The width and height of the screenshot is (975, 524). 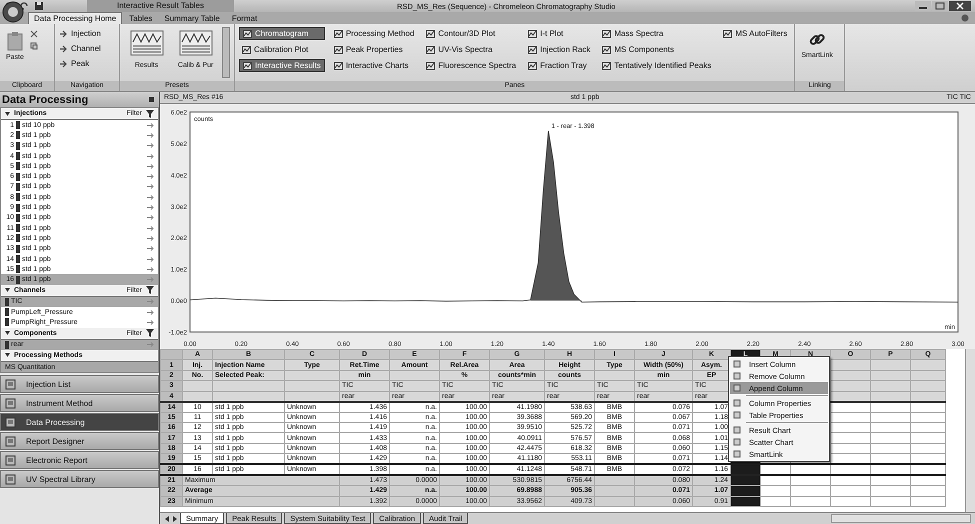 I want to click on pane-button: Interactive Results, so click(x=282, y=65).